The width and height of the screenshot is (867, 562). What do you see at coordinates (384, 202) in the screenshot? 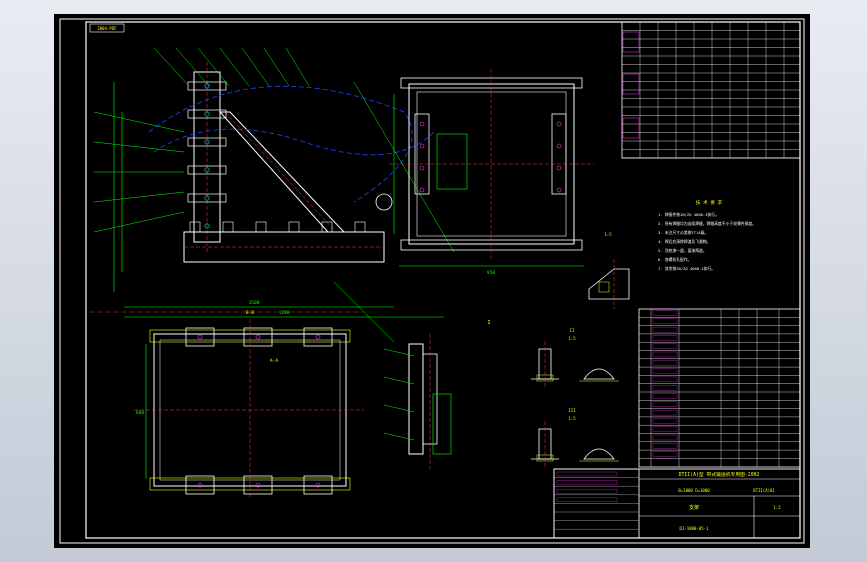
I see `brace-end-boss` at bounding box center [384, 202].